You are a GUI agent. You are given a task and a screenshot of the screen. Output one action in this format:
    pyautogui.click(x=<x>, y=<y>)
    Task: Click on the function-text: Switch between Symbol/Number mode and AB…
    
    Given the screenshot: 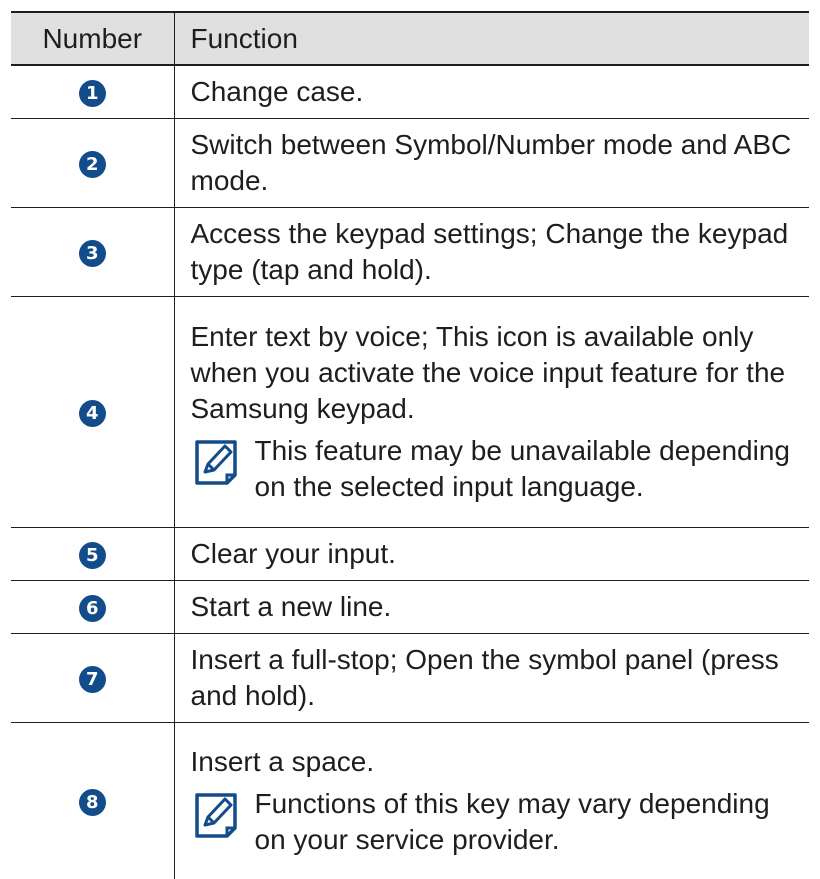 What is the action you would take?
    pyautogui.click(x=491, y=163)
    